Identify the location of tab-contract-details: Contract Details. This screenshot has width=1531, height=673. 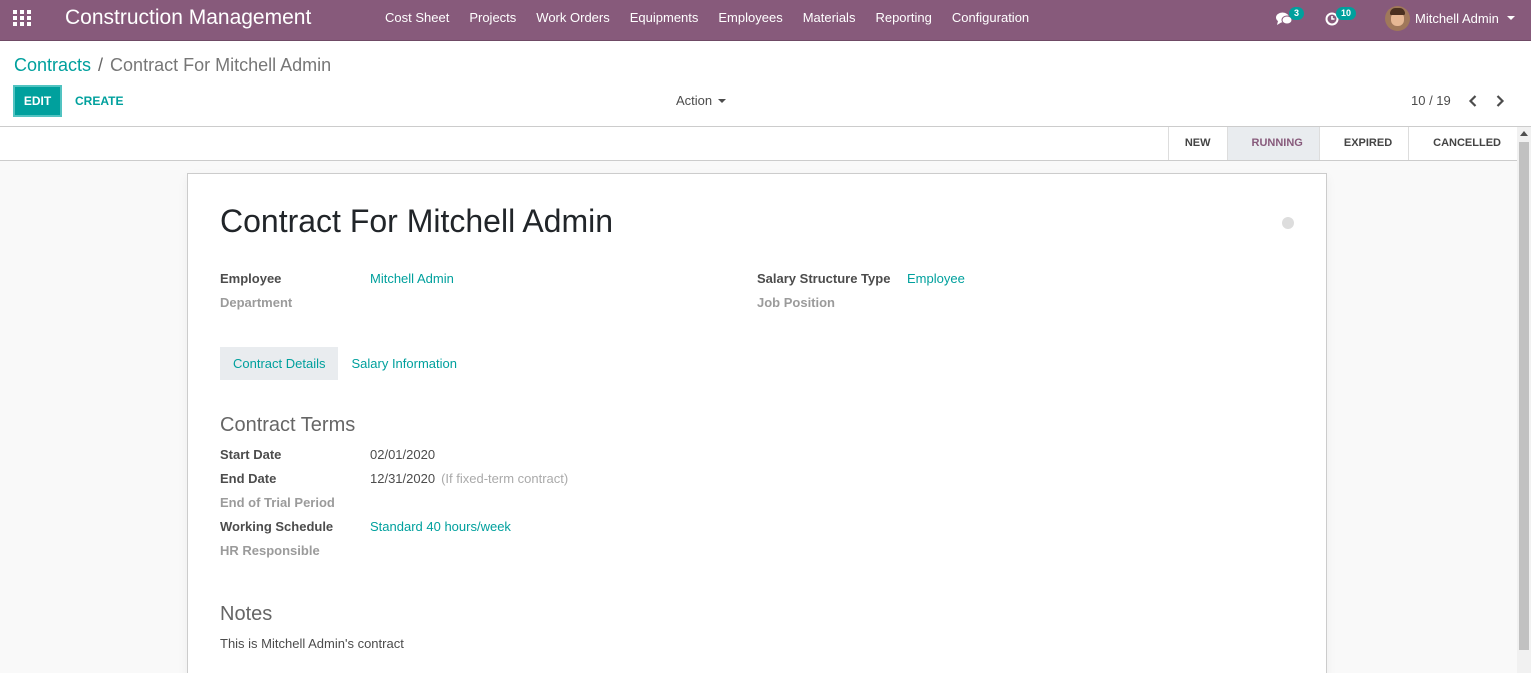
(279, 363).